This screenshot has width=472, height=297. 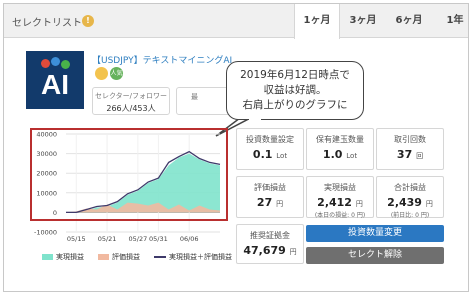 I want to click on legend-total-label: 実現損益＋評価損益, so click(x=200, y=257).